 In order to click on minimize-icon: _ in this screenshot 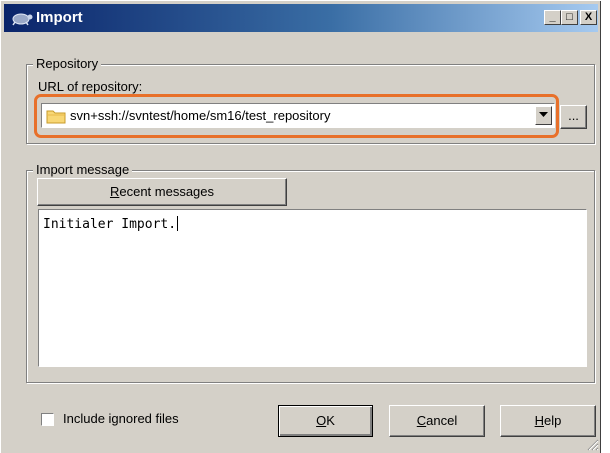, I will do `click(552, 17)`.